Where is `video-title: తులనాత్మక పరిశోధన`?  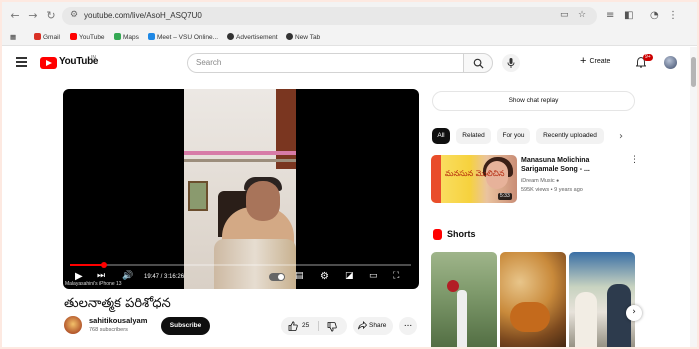
video-title: తులనాత్మక పరిశోధన is located at coordinates (117, 303).